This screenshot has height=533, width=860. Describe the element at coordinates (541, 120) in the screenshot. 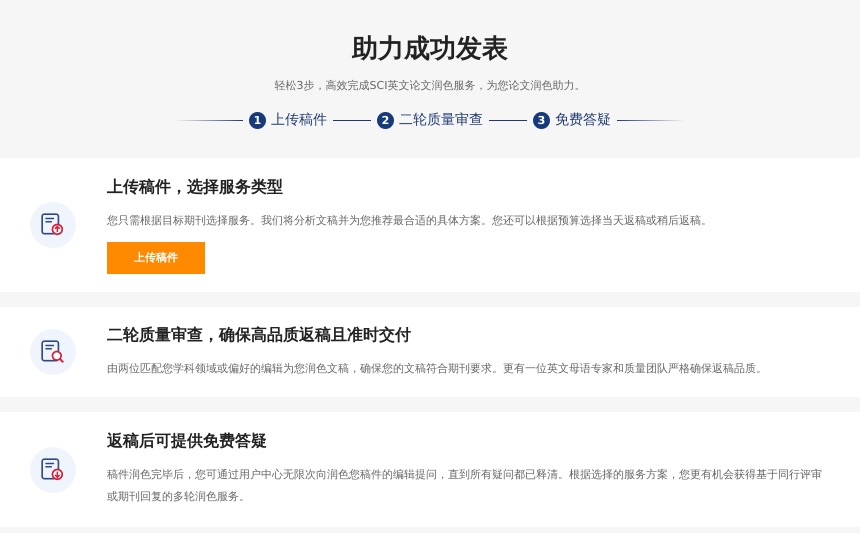

I see `step-number: 3` at that location.